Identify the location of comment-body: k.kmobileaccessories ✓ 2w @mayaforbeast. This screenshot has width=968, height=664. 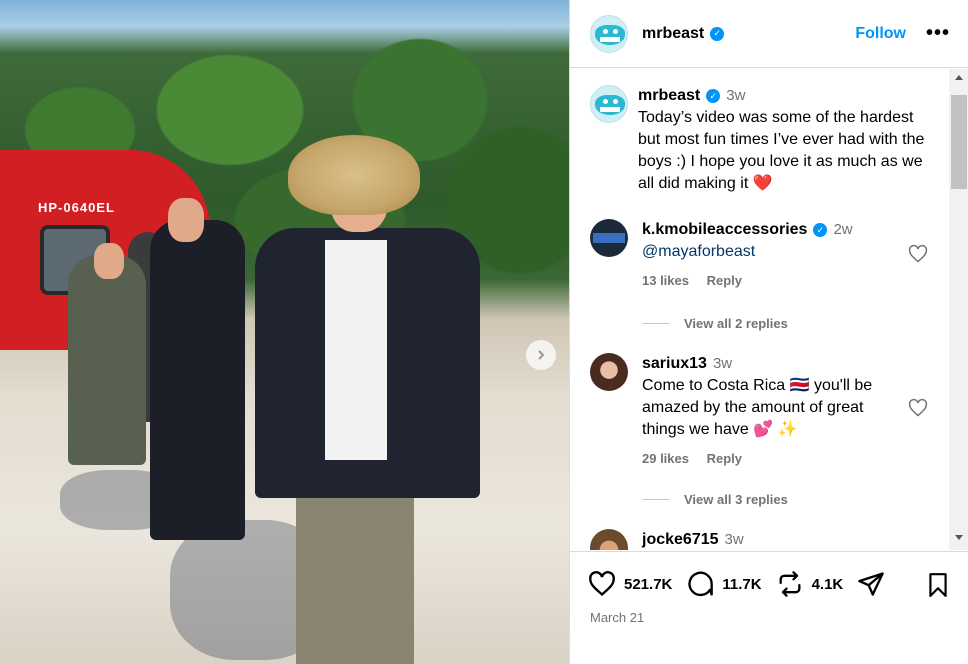
(762, 241).